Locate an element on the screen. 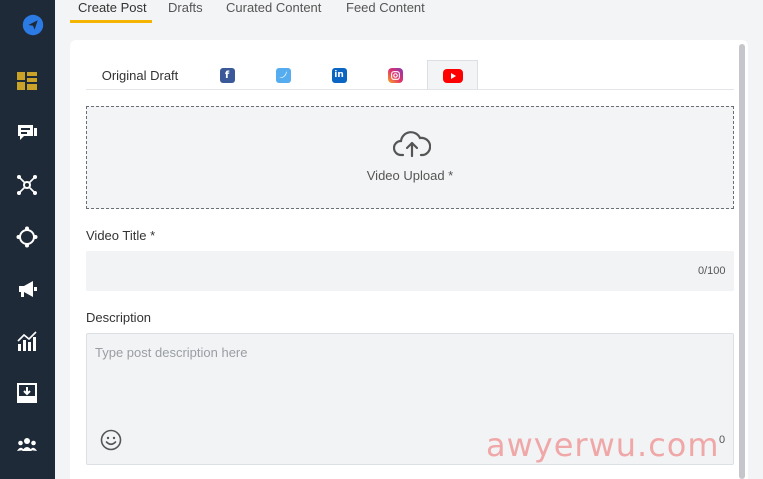  youtube-icon is located at coordinates (452, 75).